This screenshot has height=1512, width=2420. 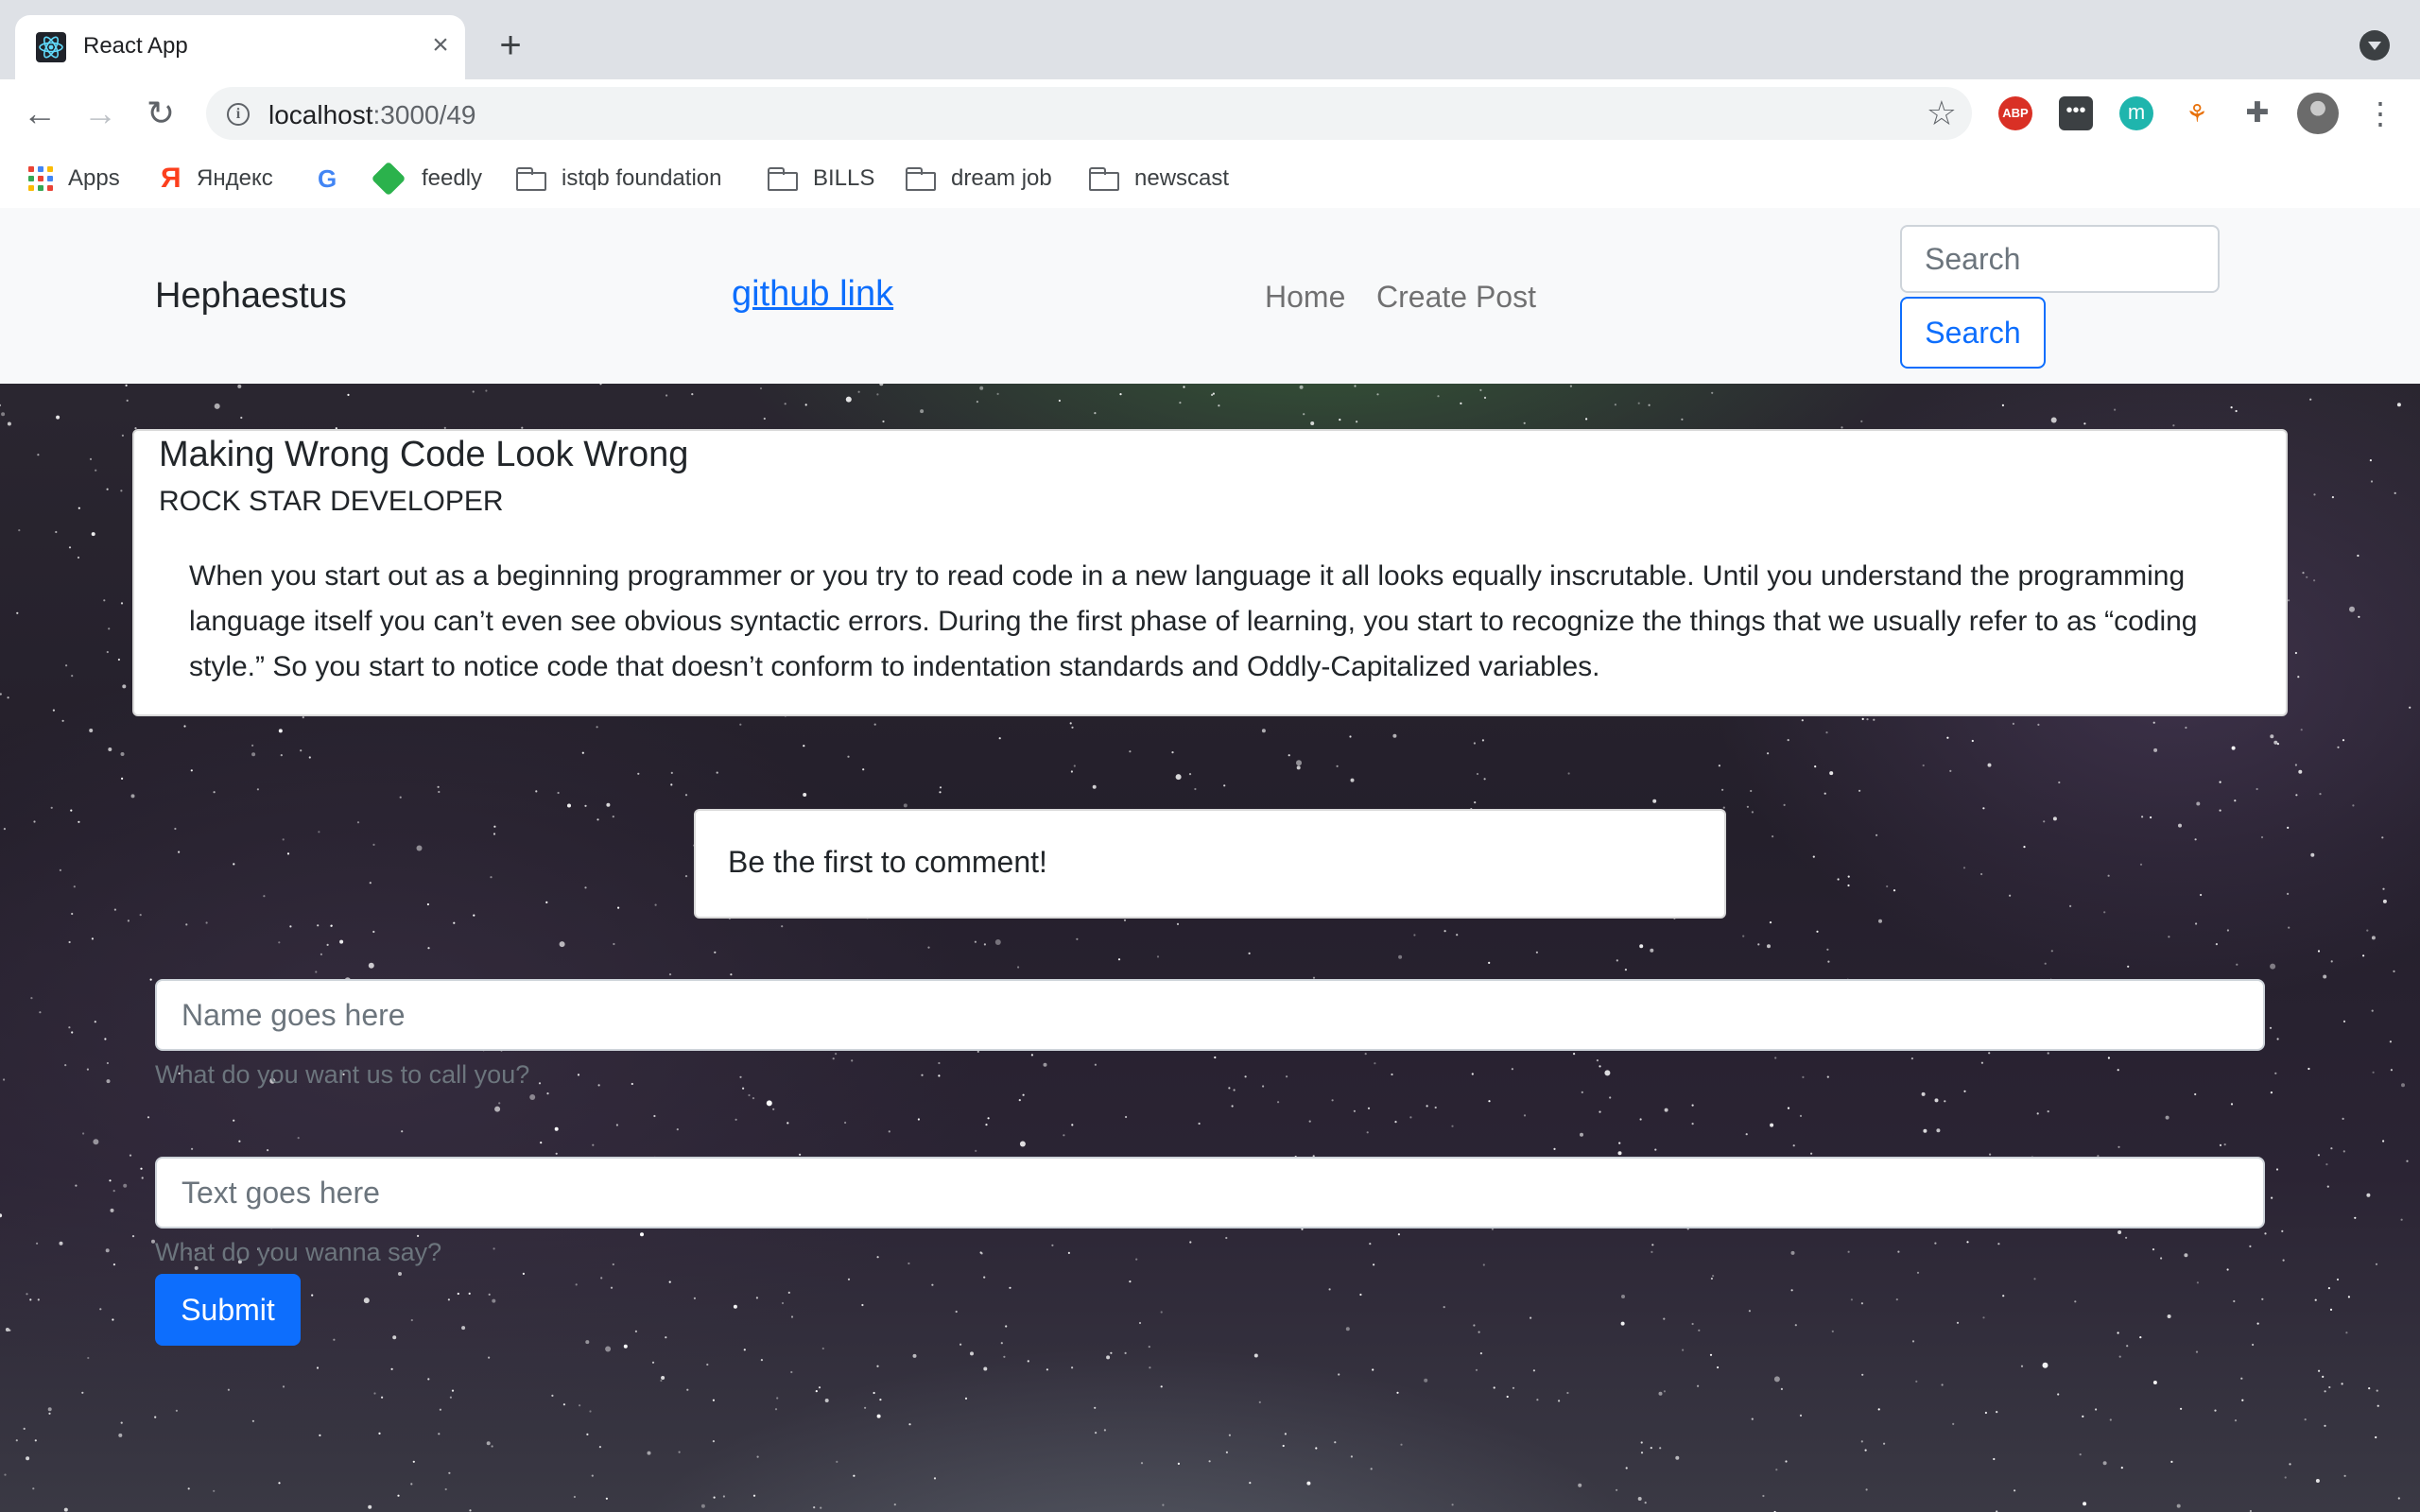 I want to click on close-tab-icon: ×, so click(x=441, y=45).